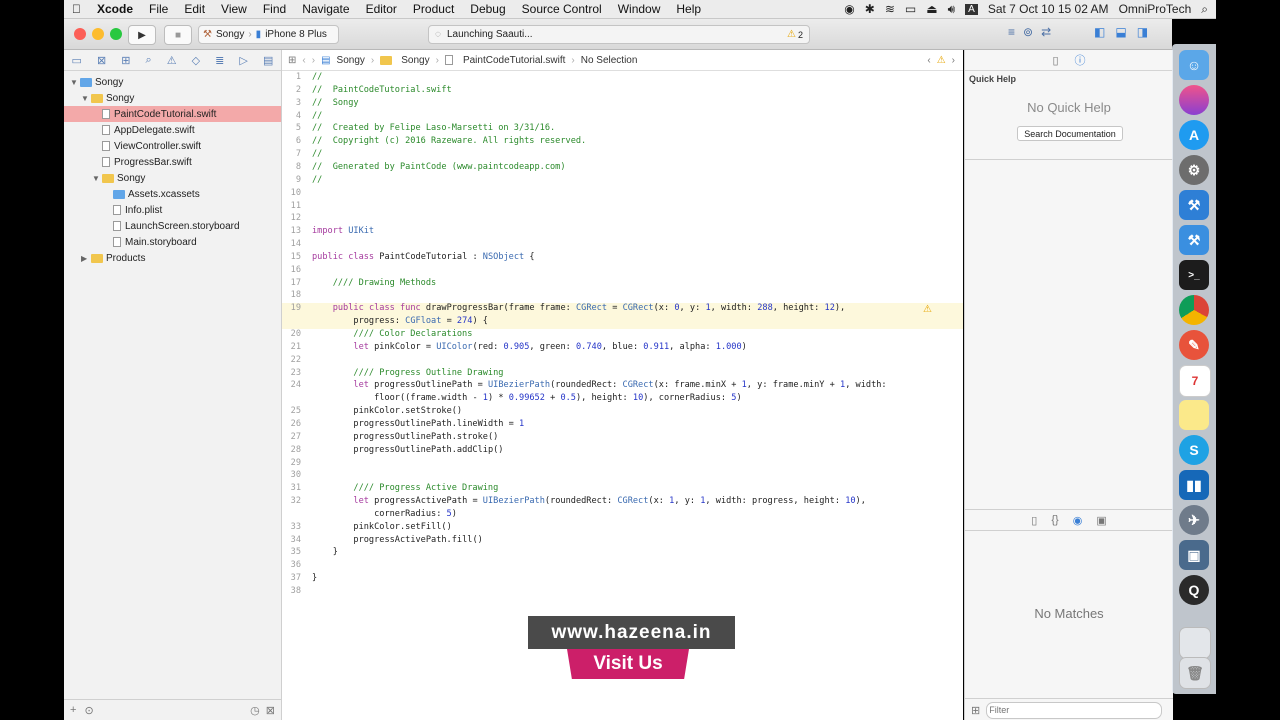  Describe the element at coordinates (622, 579) in the screenshot. I see `code-line: 37}` at that location.